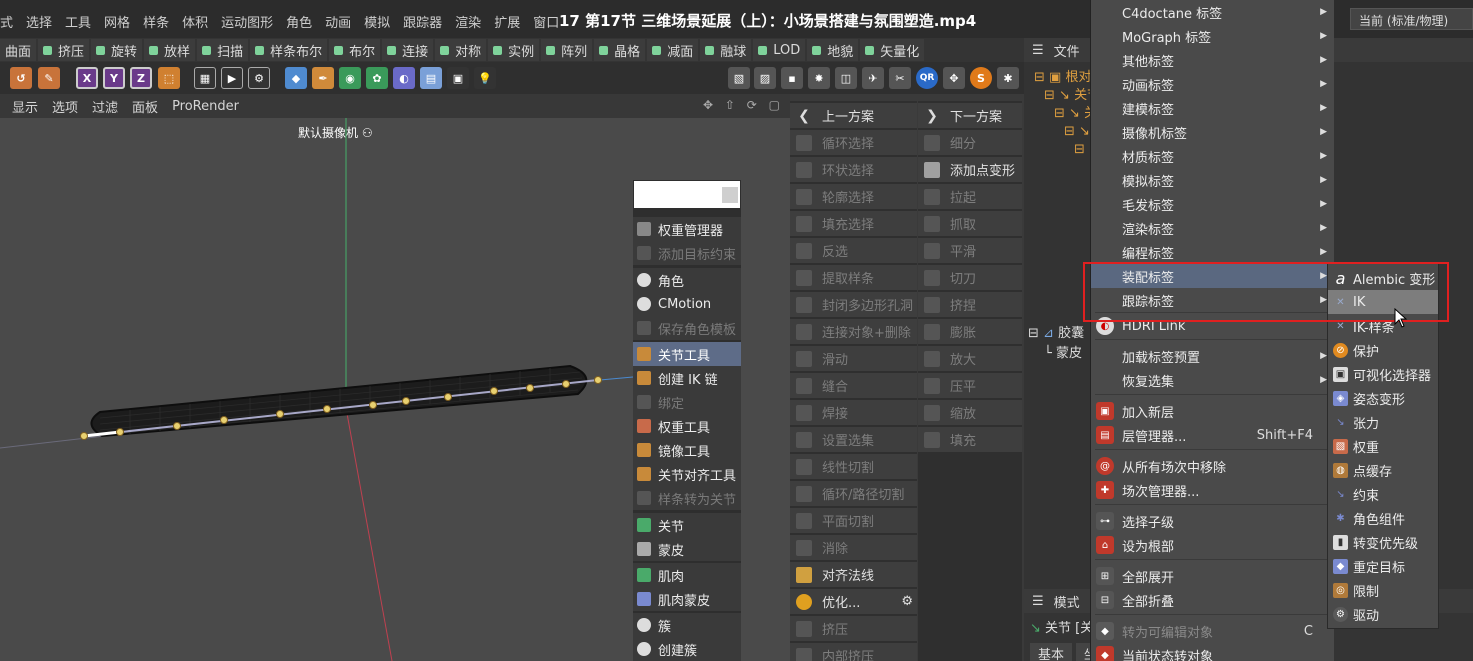 Image resolution: width=1473 pixels, height=661 pixels. I want to click on create-ik-chain-item: 创建 IK 链, so click(687, 378).